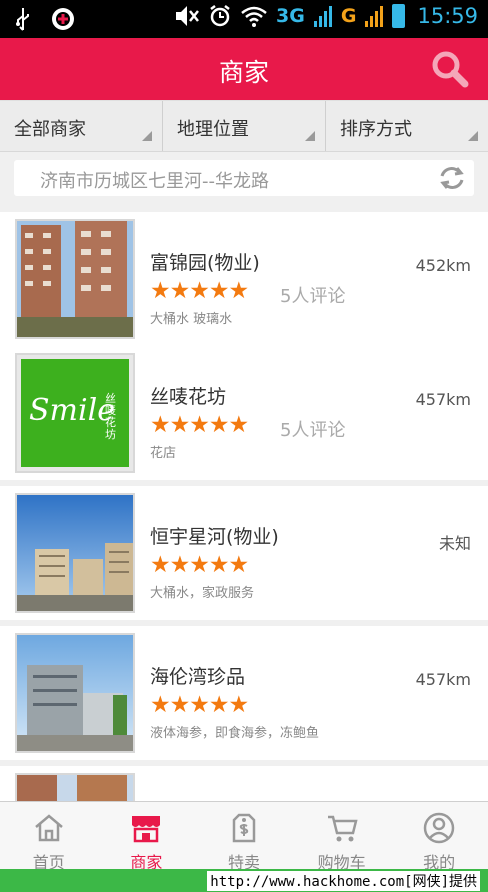 The image size is (488, 892). What do you see at coordinates (399, 16) in the screenshot?
I see `battery-icon` at bounding box center [399, 16].